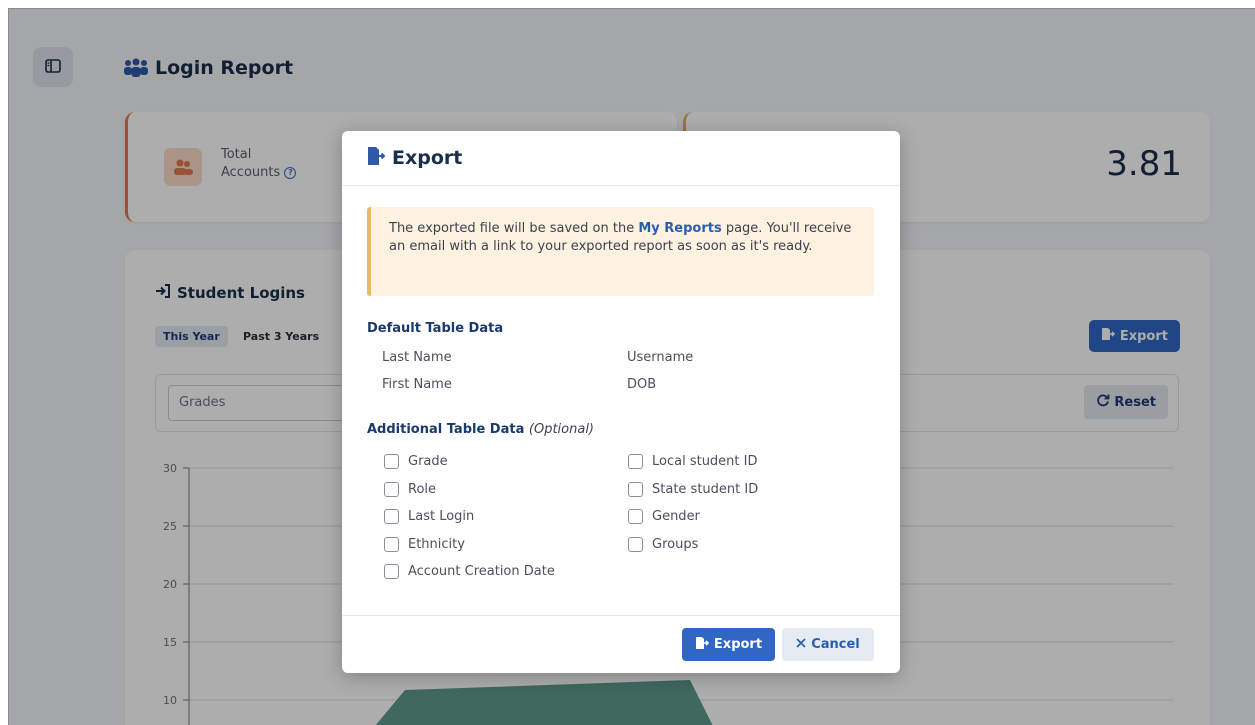  What do you see at coordinates (621, 158) in the screenshot?
I see `modal-header: Export` at bounding box center [621, 158].